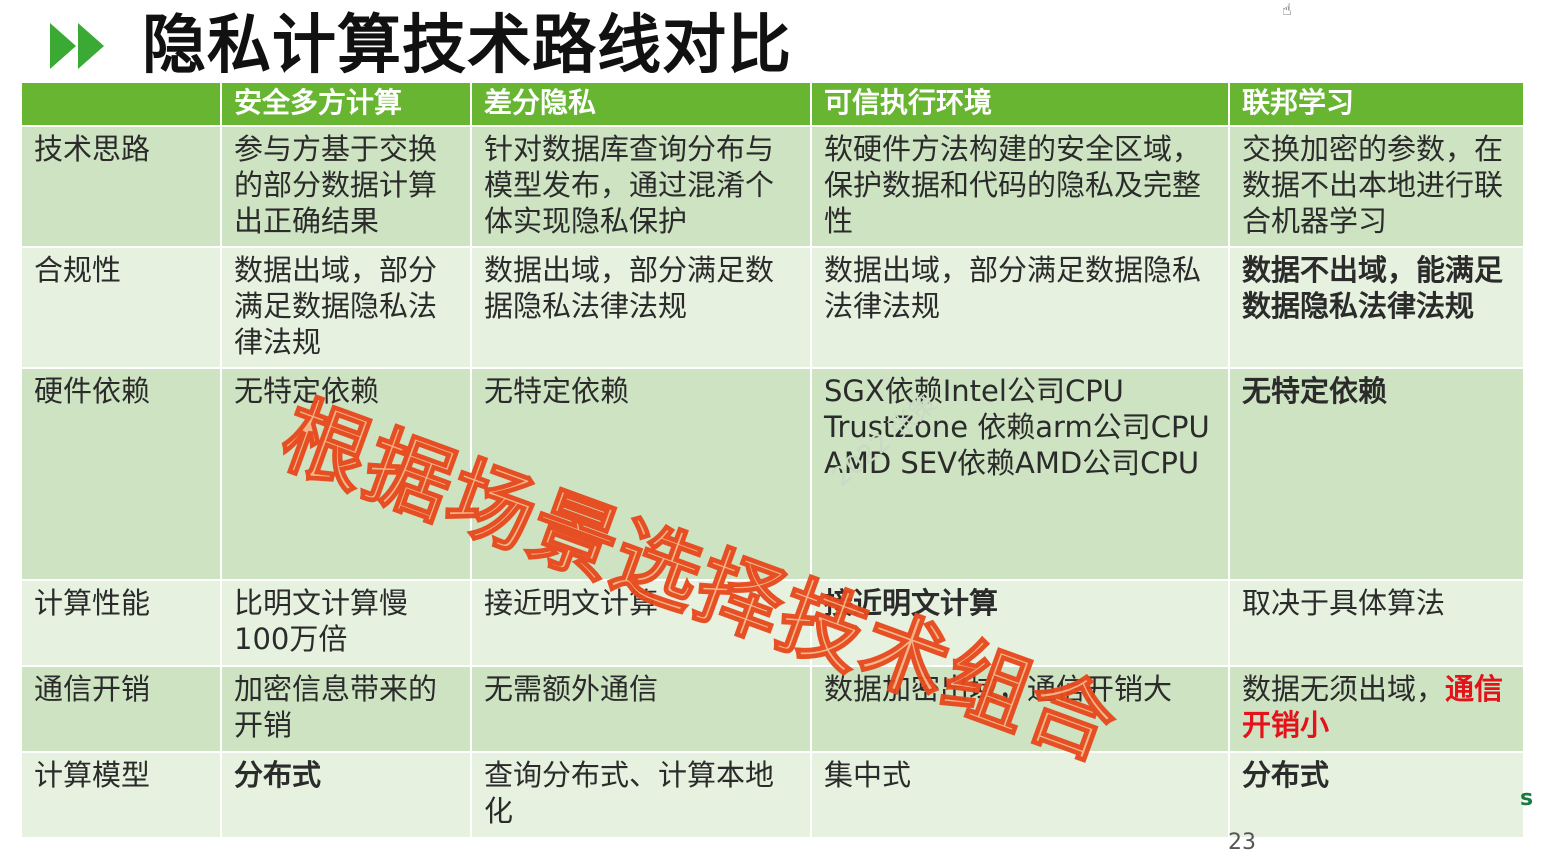 This screenshot has width=1546, height=855. I want to click on table-cell: 数据无须出域，通信开销小, so click(1376, 709).